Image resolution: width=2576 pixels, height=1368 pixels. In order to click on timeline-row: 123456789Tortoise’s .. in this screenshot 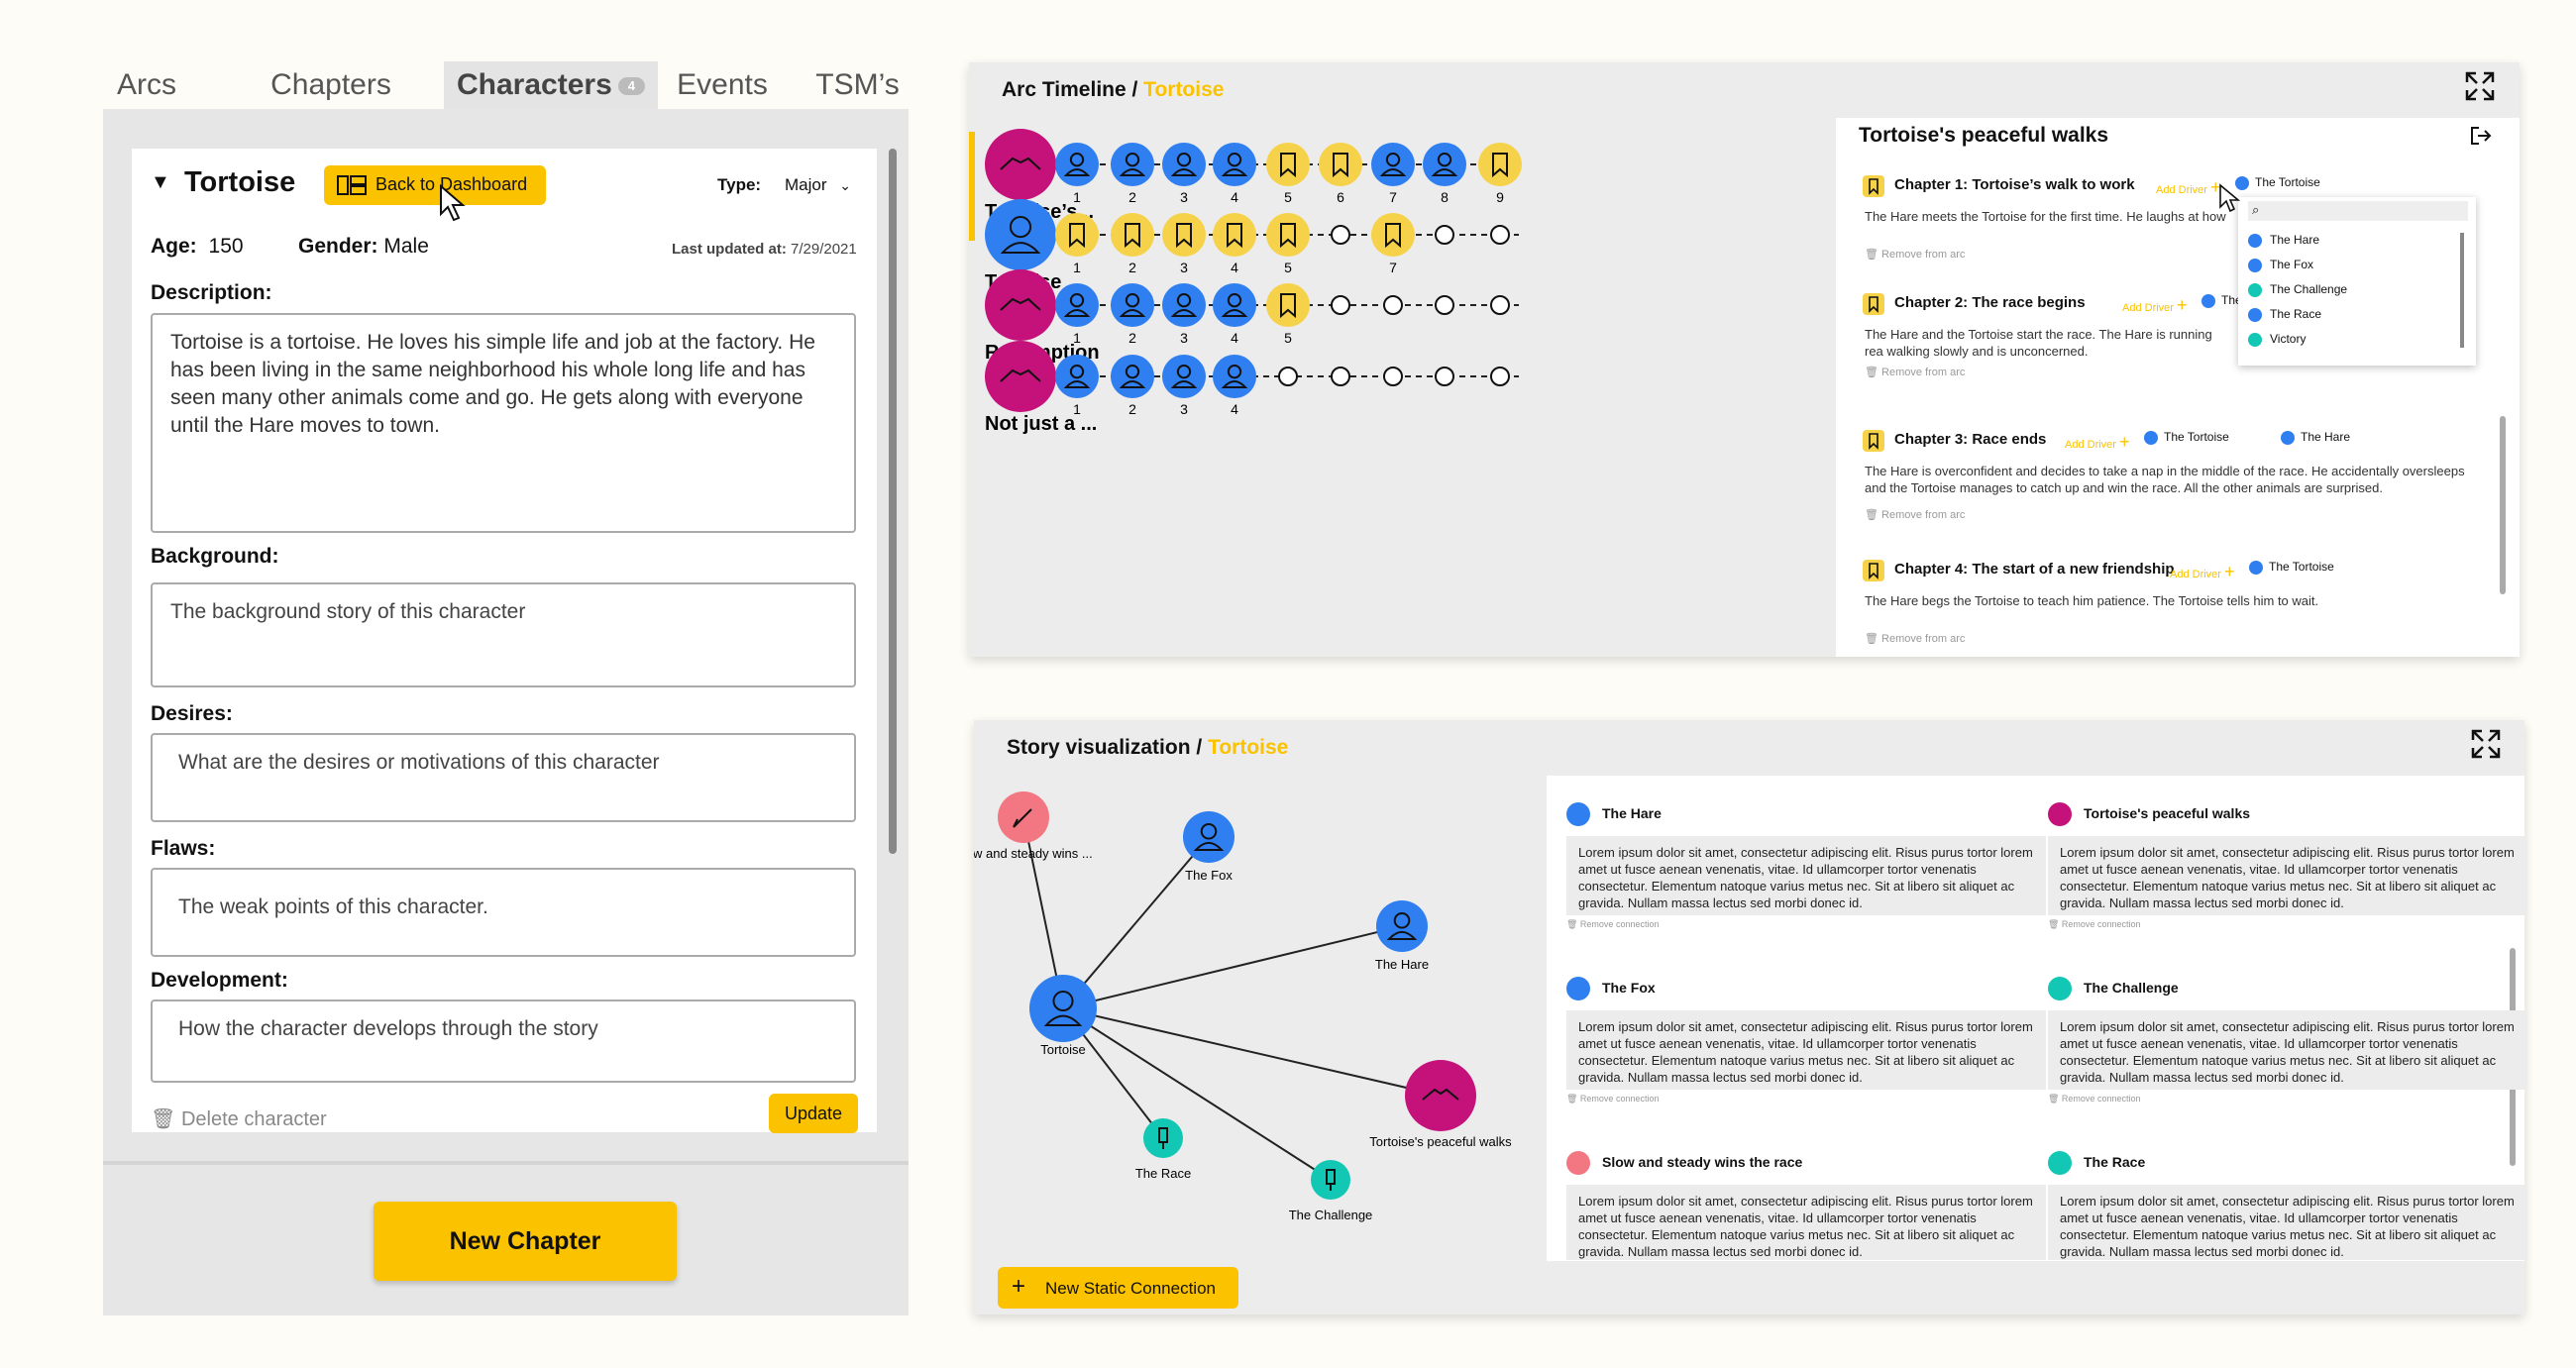, I will do `click(1253, 176)`.